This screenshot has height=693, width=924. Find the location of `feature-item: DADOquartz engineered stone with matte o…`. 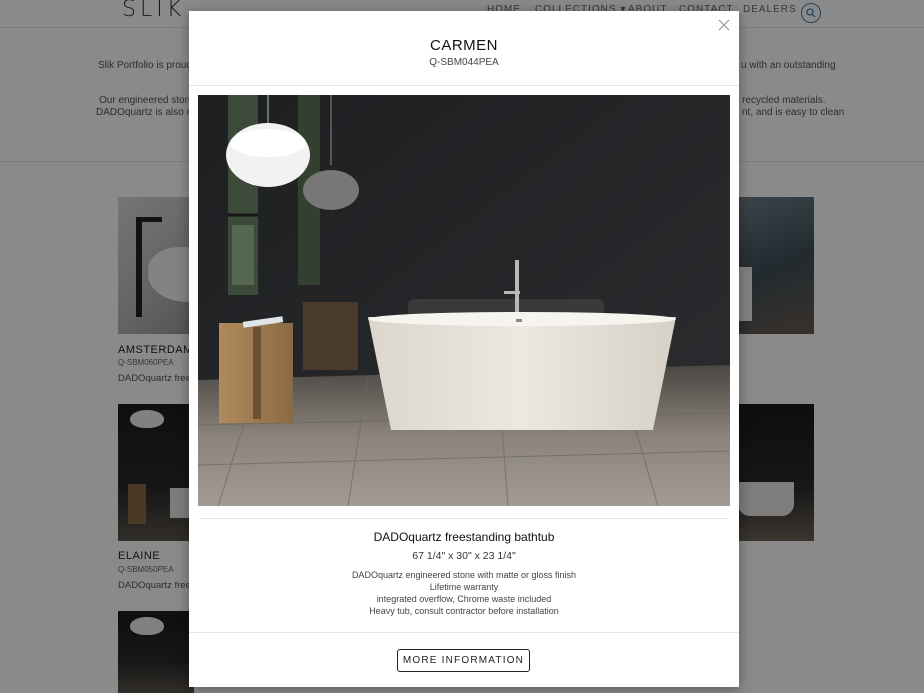

feature-item: DADOquartz engineered stone with matte o… is located at coordinates (464, 575).